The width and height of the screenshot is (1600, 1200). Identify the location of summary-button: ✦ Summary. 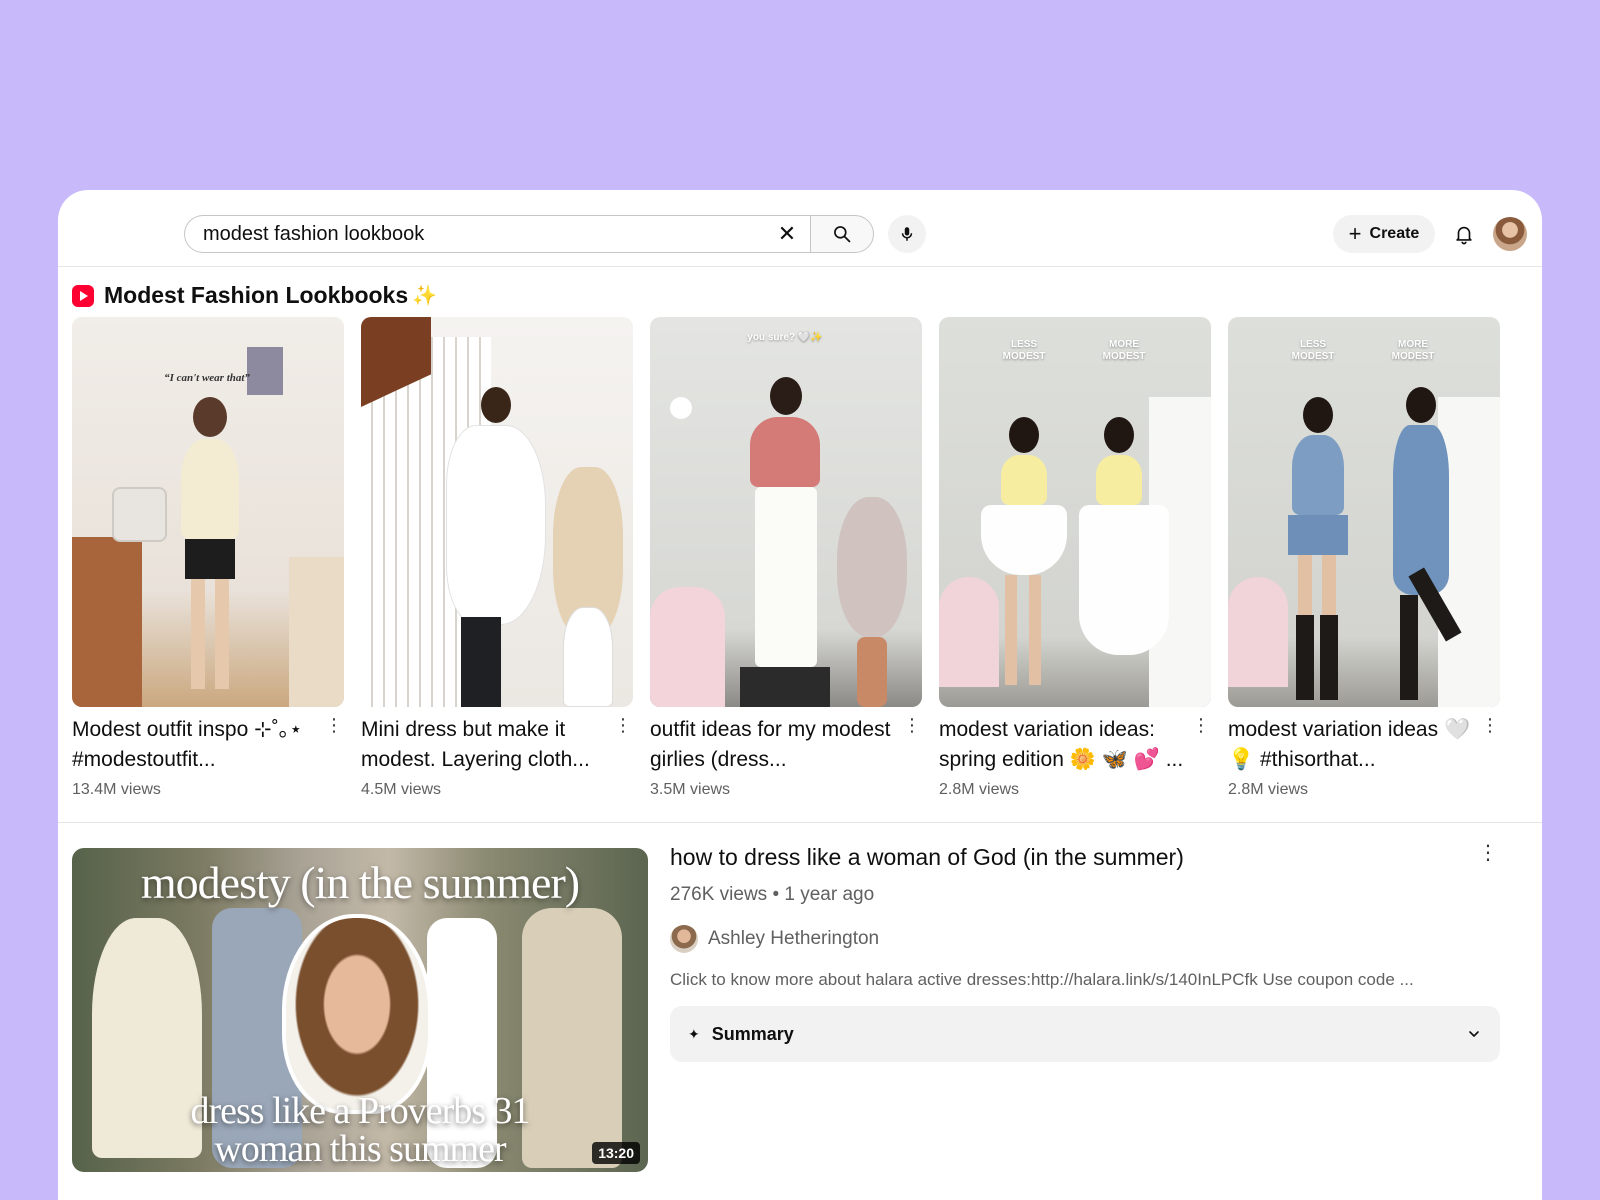
(1085, 1034).